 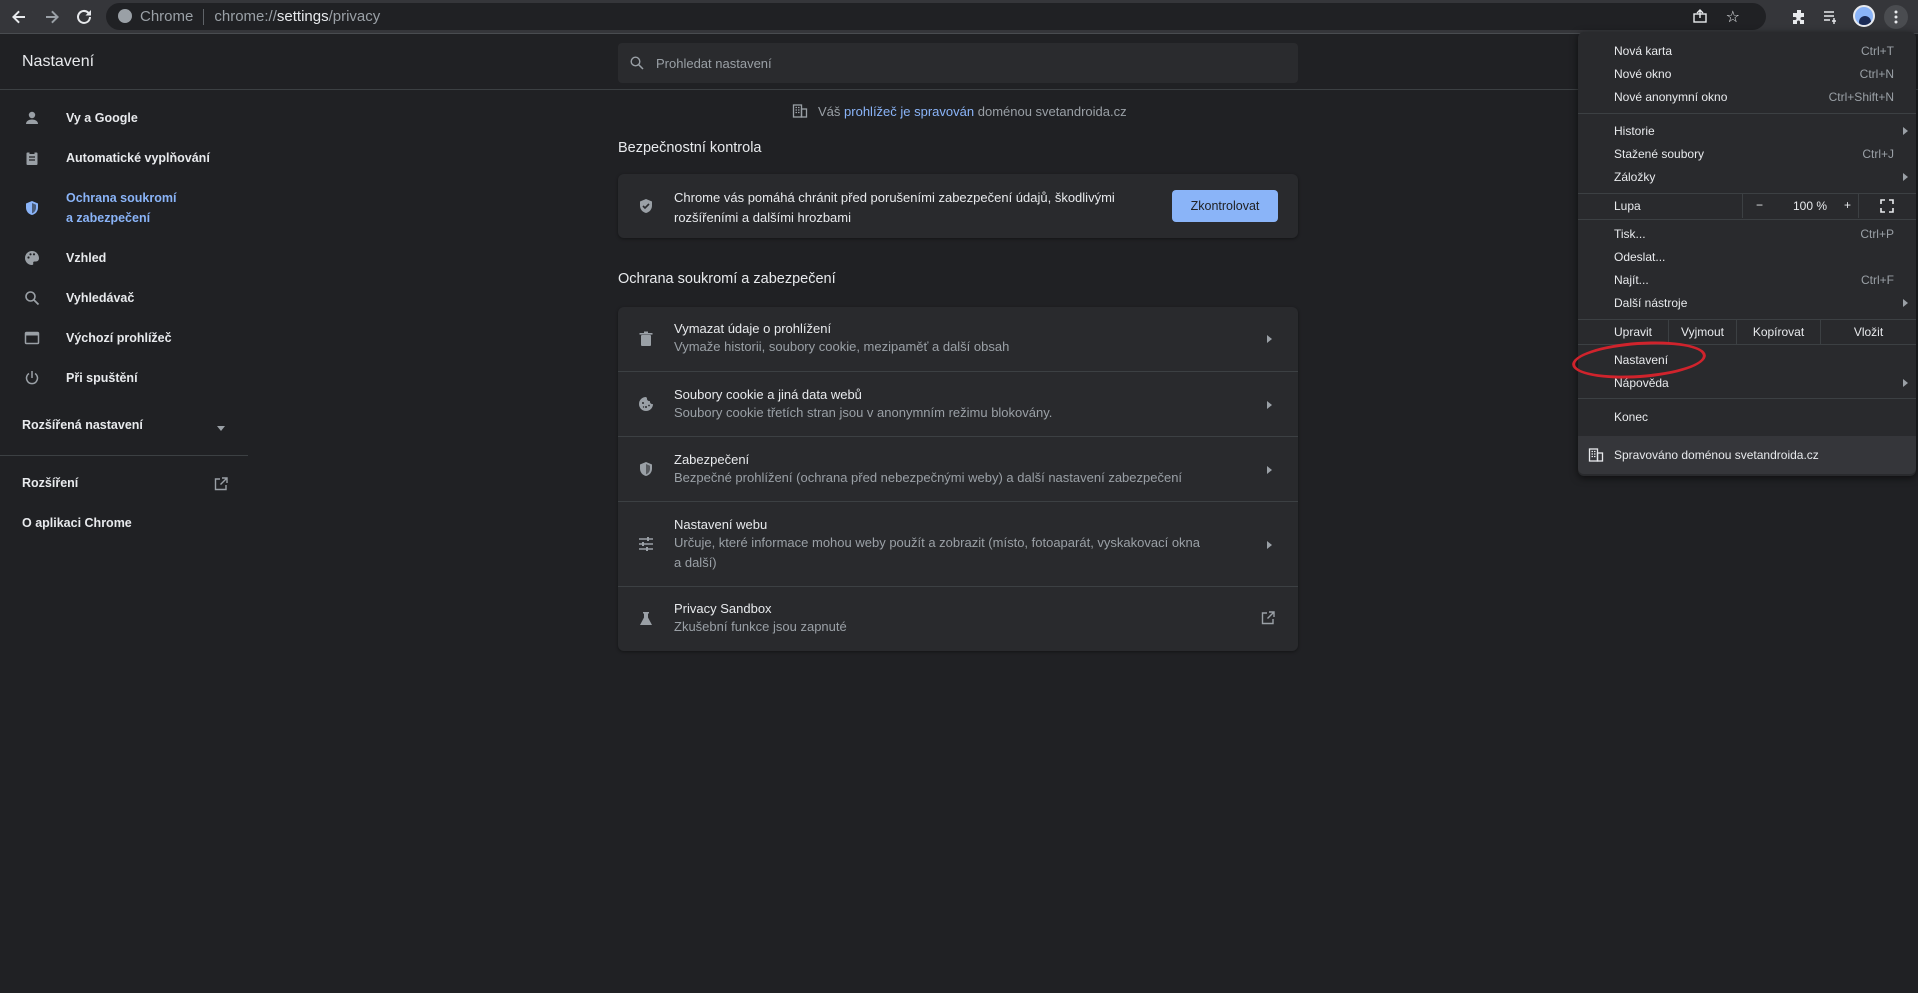 I want to click on paste-button: Vložit, so click(x=1868, y=332).